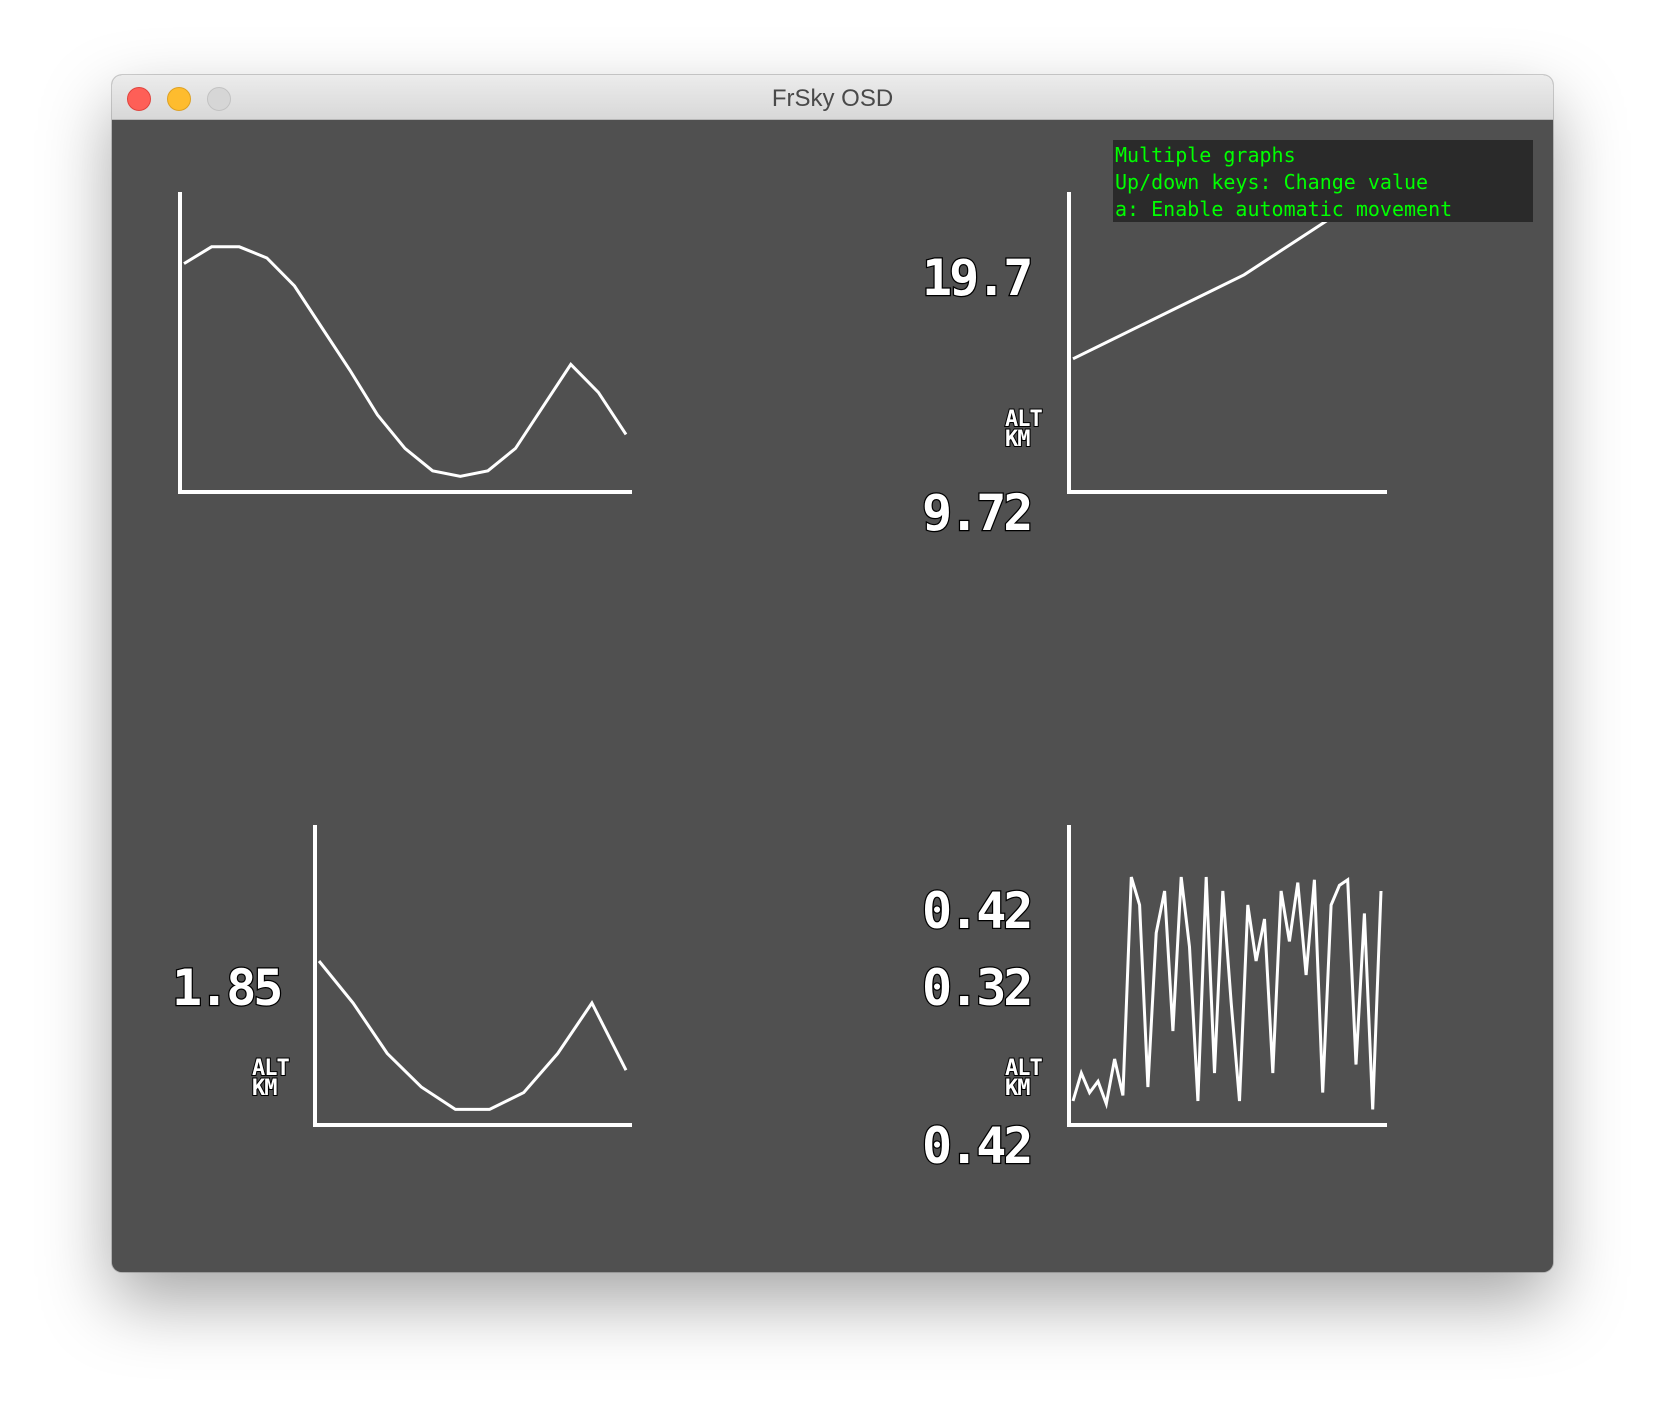 The height and width of the screenshot is (1420, 1664). Describe the element at coordinates (264, 1088) in the screenshot. I see `graph-bottom-left-unit-bottom: KM` at that location.